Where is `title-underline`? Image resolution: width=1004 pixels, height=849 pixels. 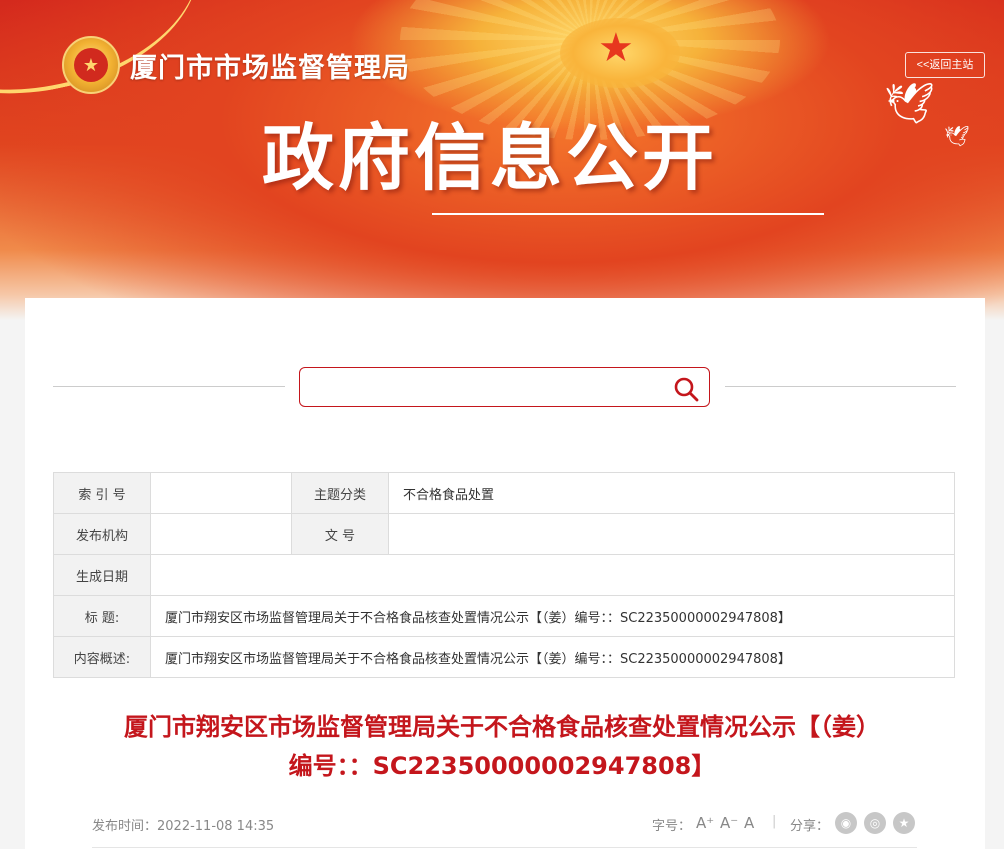
title-underline is located at coordinates (628, 214).